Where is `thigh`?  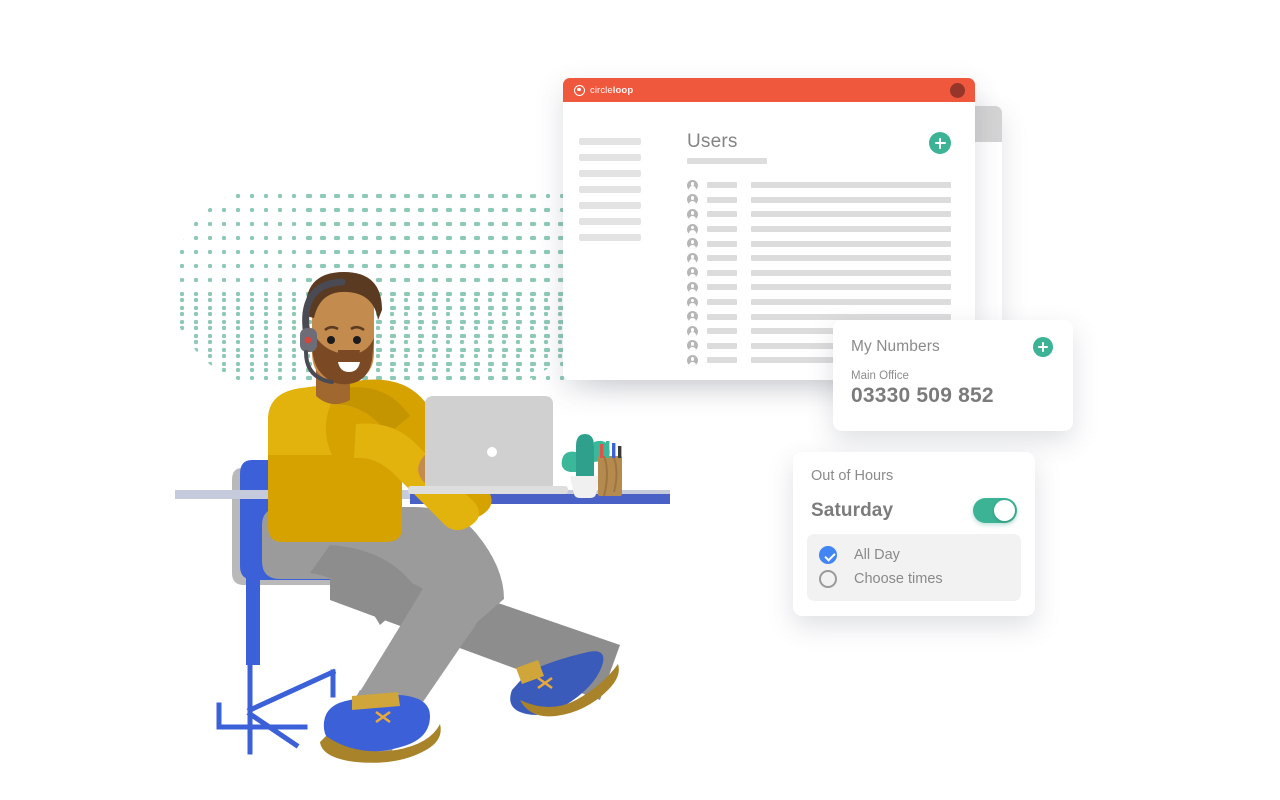
thigh is located at coordinates (383, 571).